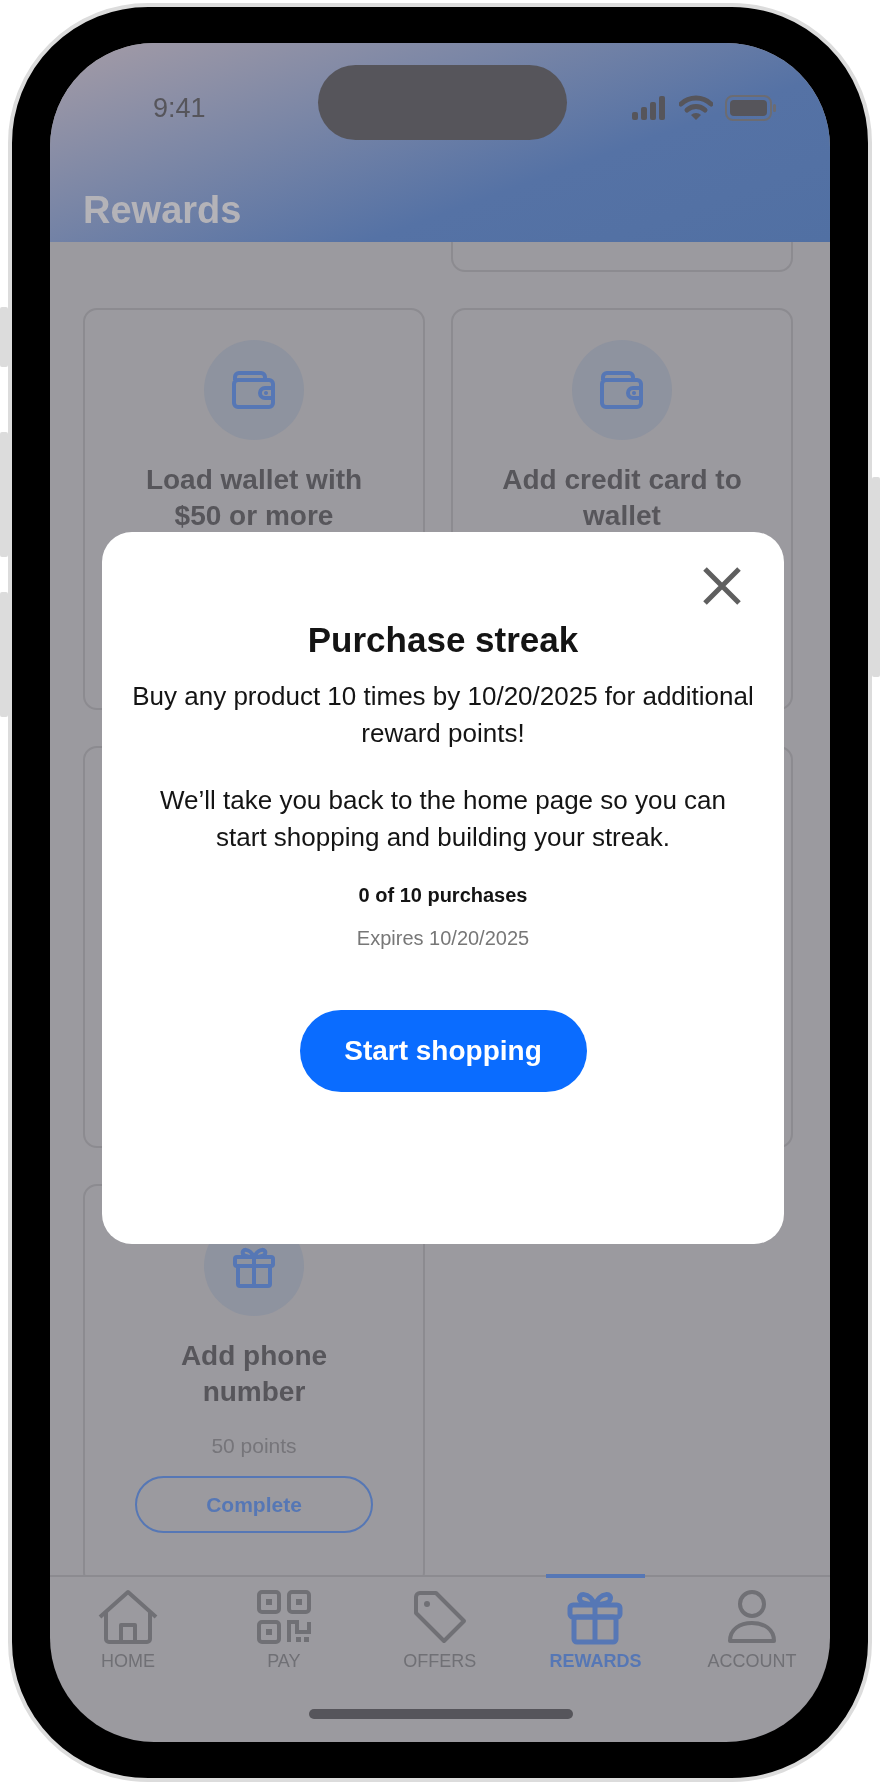  What do you see at coordinates (163, 210) in the screenshot?
I see `page-title: Rewards` at bounding box center [163, 210].